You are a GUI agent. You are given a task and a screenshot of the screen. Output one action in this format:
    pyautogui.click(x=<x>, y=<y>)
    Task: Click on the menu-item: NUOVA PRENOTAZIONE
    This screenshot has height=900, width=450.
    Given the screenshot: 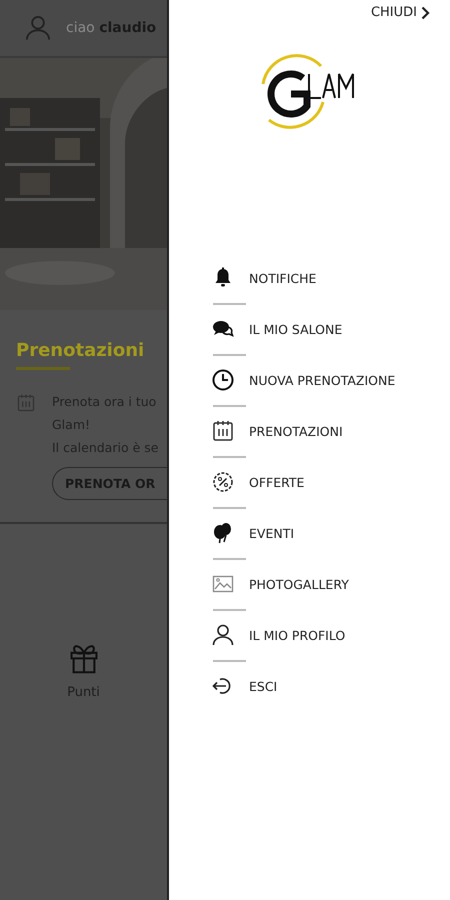 What is the action you would take?
    pyautogui.click(x=330, y=380)
    